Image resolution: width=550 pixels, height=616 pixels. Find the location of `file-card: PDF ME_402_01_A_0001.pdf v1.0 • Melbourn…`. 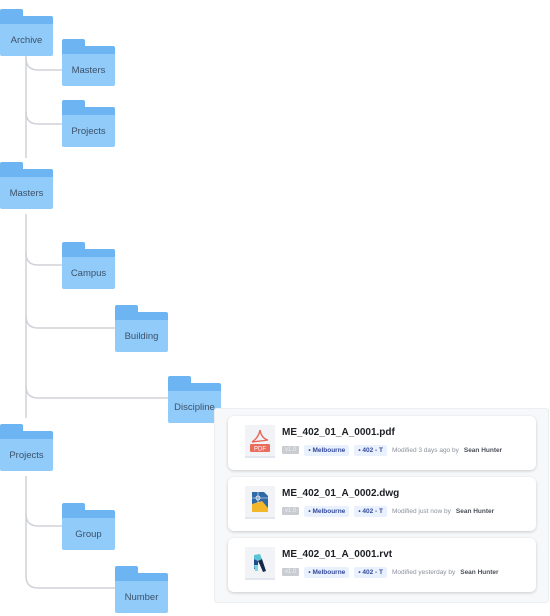

file-card: PDF ME_402_01_A_0001.pdf v1.0 • Melbourn… is located at coordinates (382, 443).